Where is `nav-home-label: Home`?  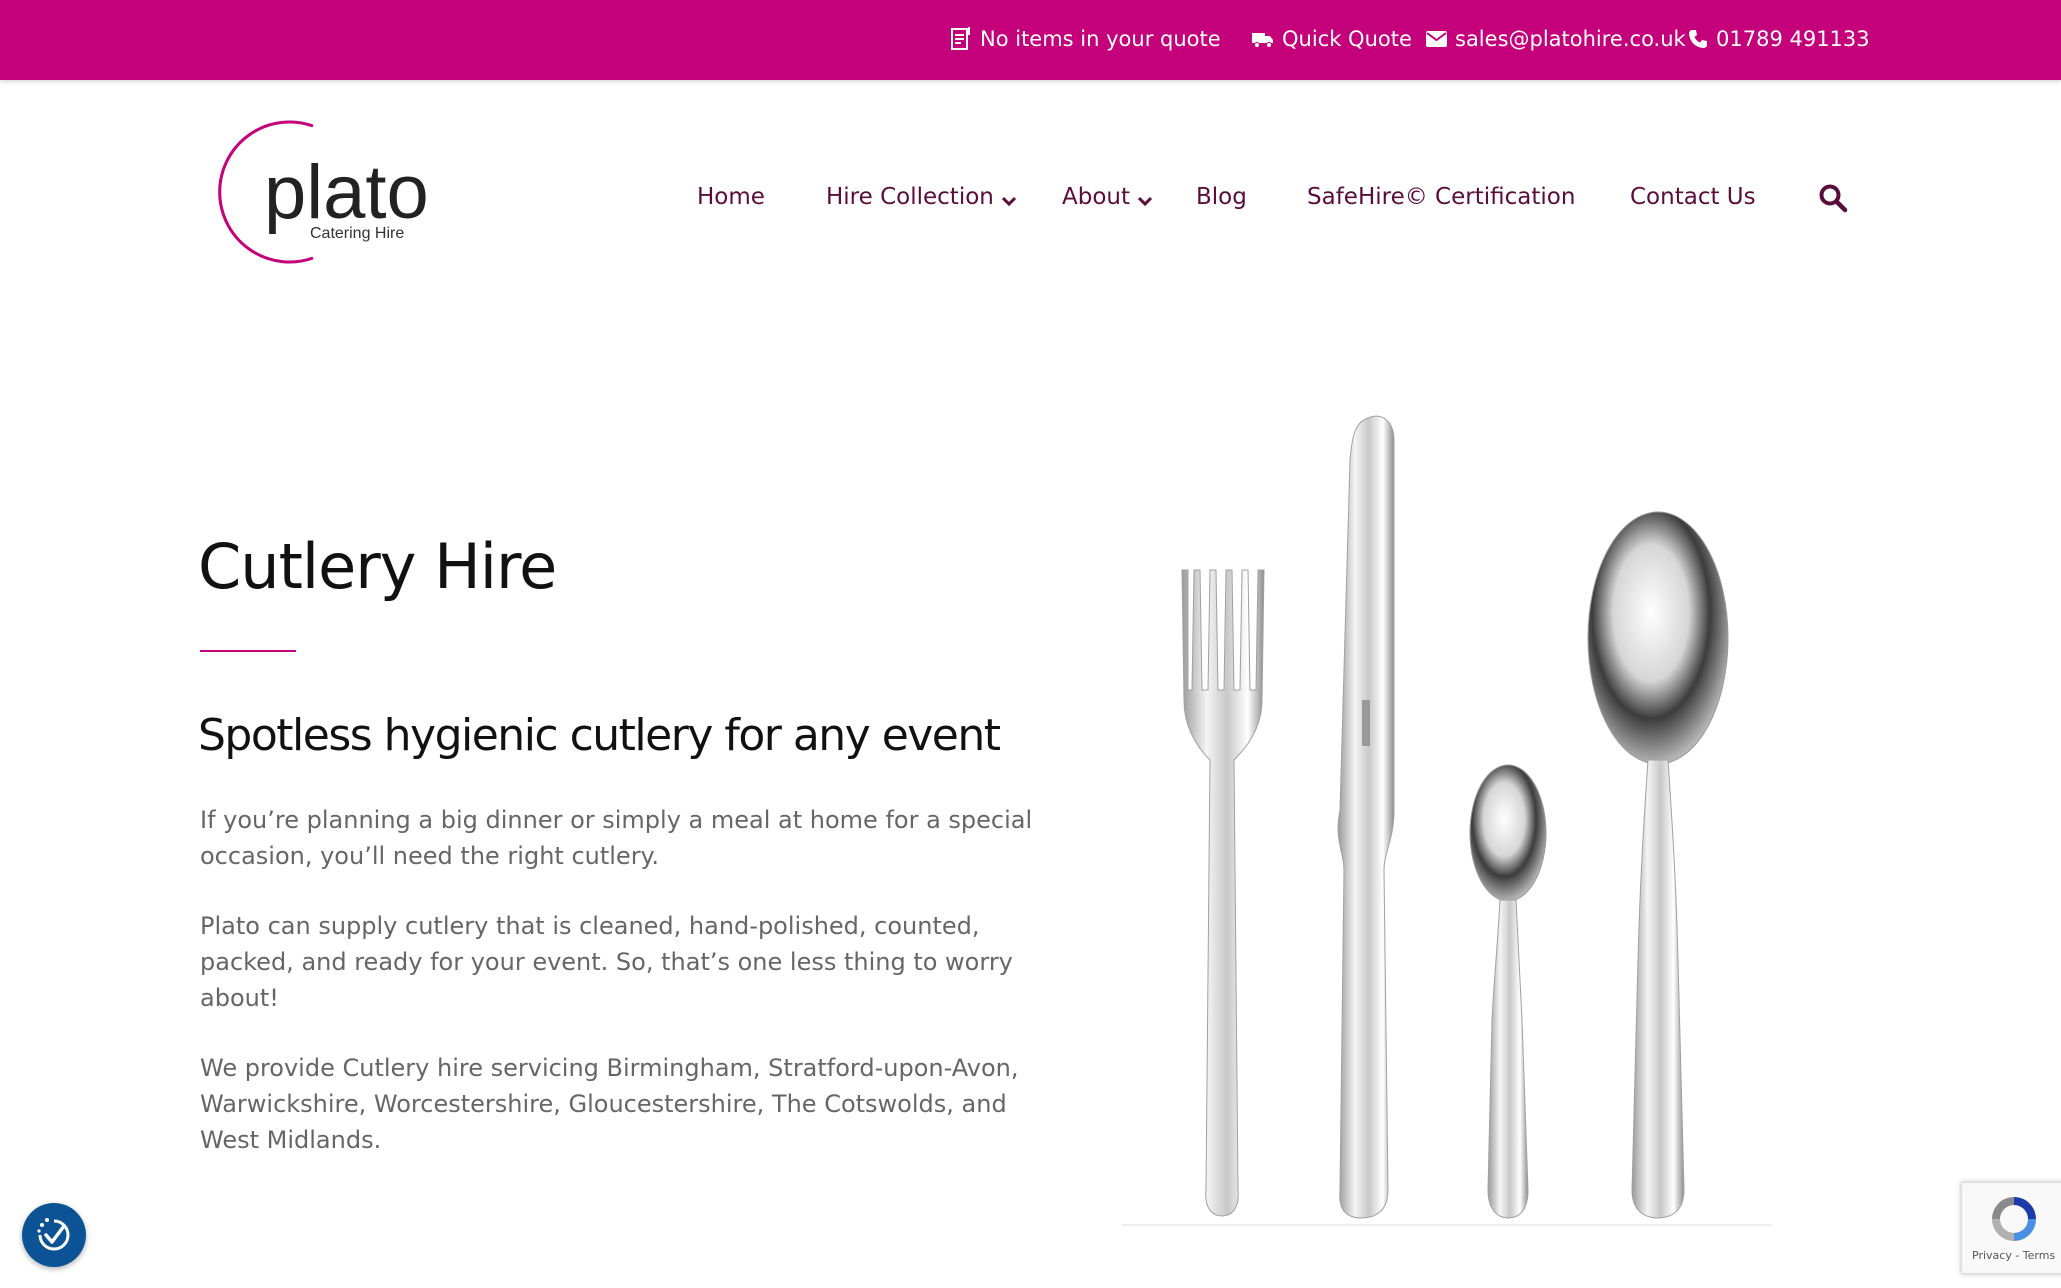 nav-home-label: Home is located at coordinates (731, 197).